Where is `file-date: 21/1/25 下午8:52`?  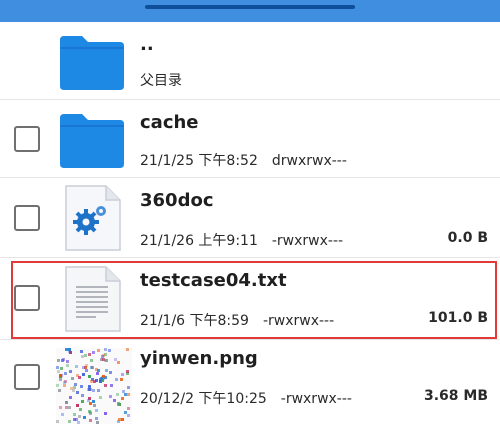 file-date: 21/1/25 下午8:52 is located at coordinates (199, 161).